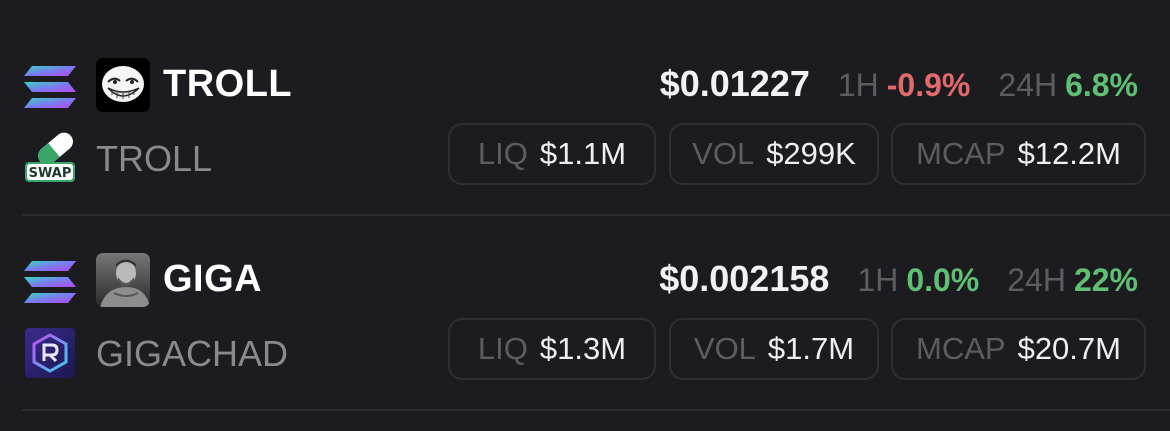  Describe the element at coordinates (1101, 85) in the screenshot. I see `change-24h-value: 6.8%` at that location.